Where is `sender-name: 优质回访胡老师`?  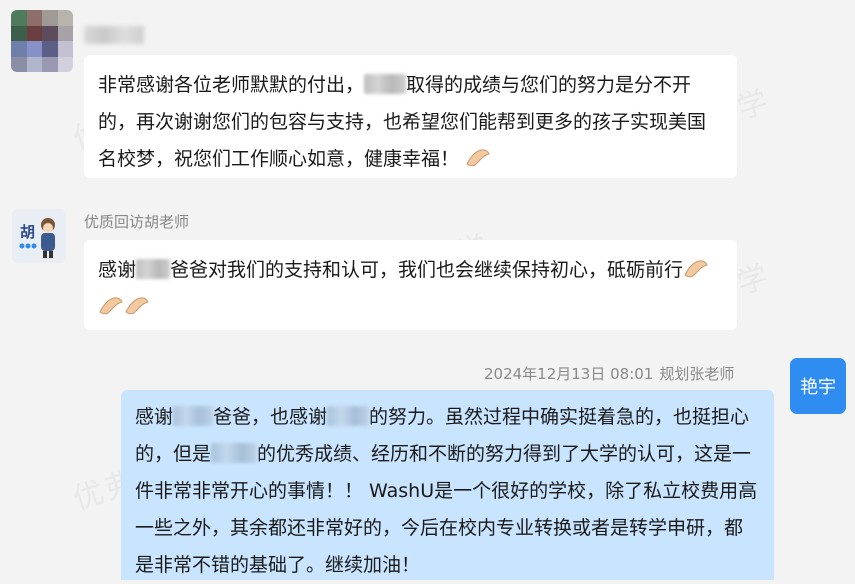 sender-name: 优质回访胡老师 is located at coordinates (137, 222).